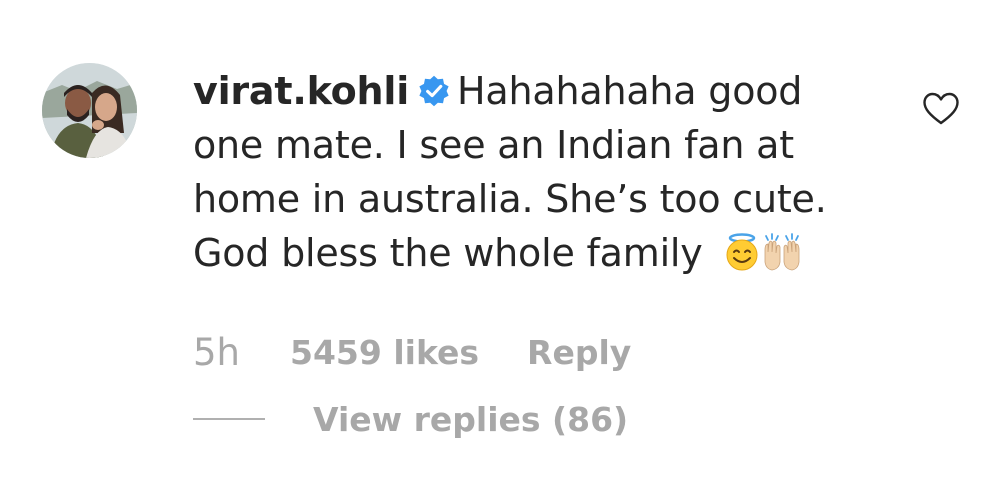 The image size is (992, 478). I want to click on view-replies-row: View replies (86), so click(410, 419).